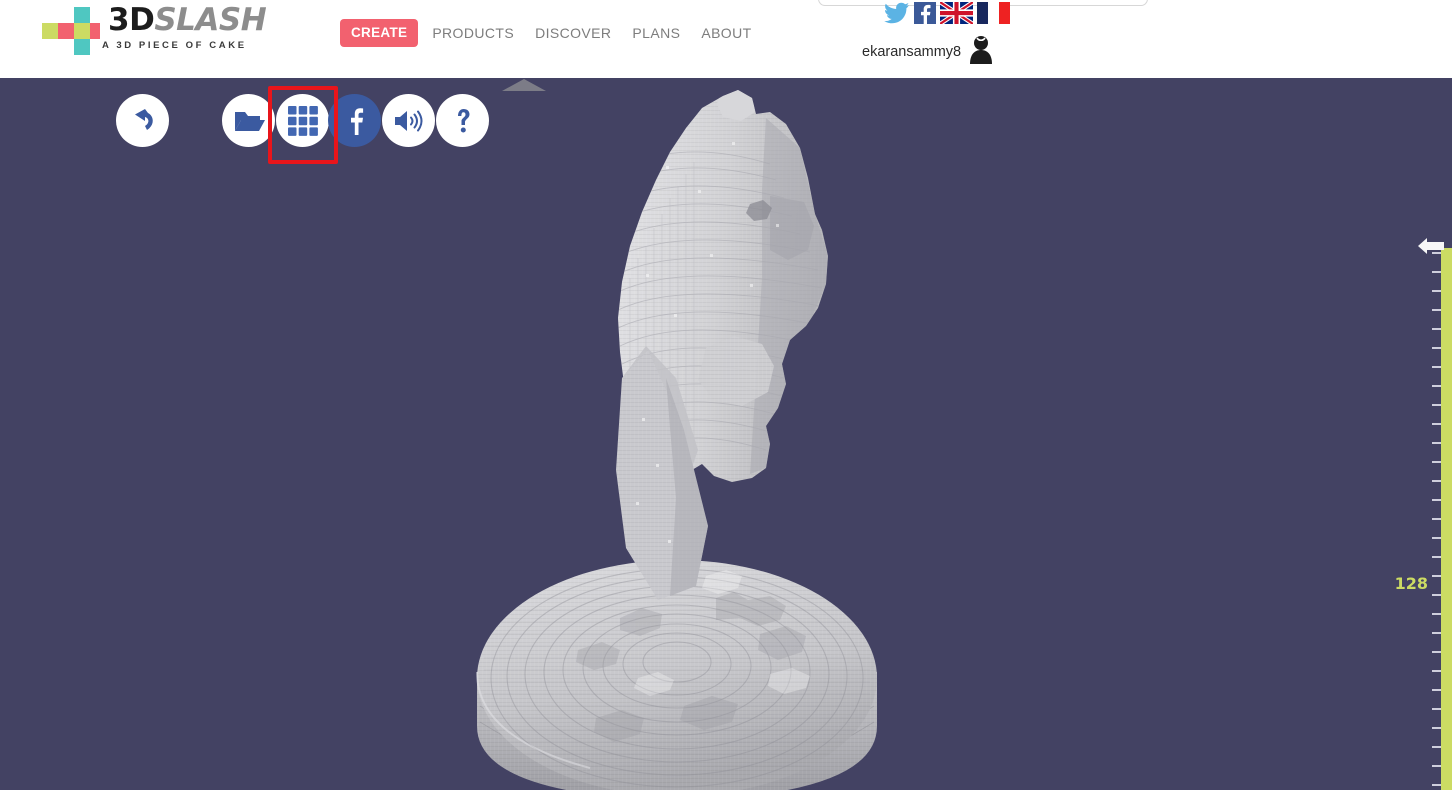  I want to click on social-and-language-row, so click(947, 14).